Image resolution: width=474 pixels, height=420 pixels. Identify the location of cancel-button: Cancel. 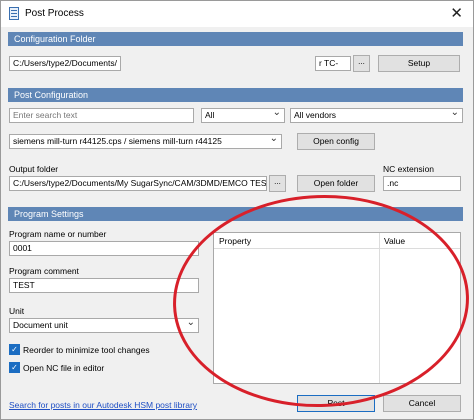
(422, 403).